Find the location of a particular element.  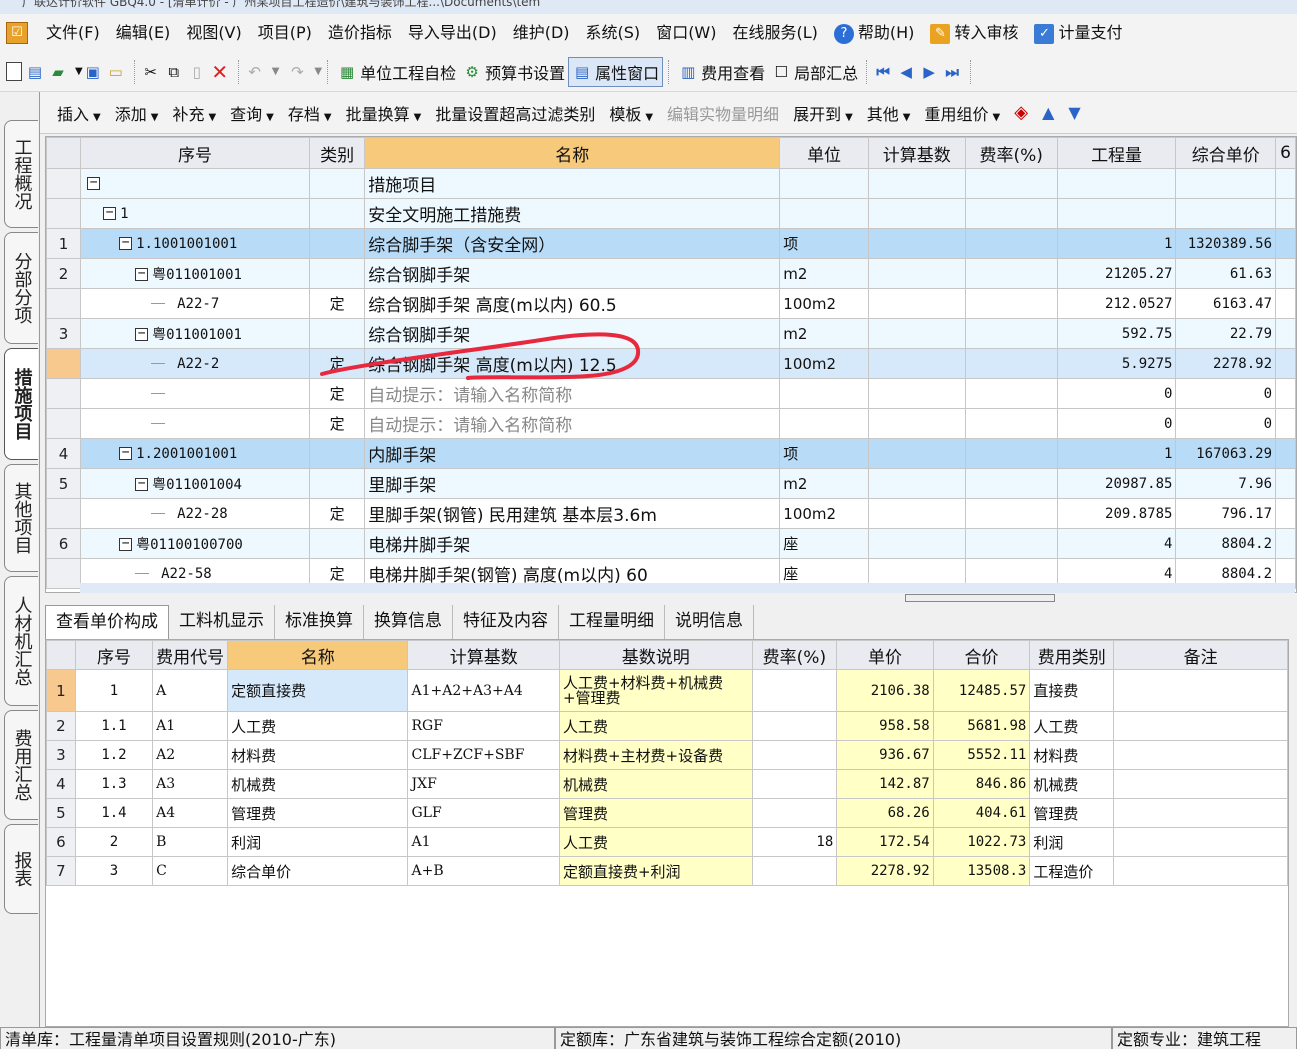

table-row: 1−1.1001001001 综合脚手架（含安全网）项 1 1320389.56 is located at coordinates (671, 243).